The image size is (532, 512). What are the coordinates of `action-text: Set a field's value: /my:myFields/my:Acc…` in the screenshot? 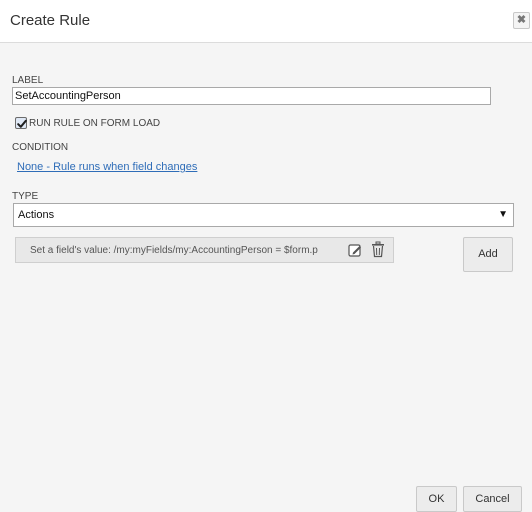 It's located at (191, 252).